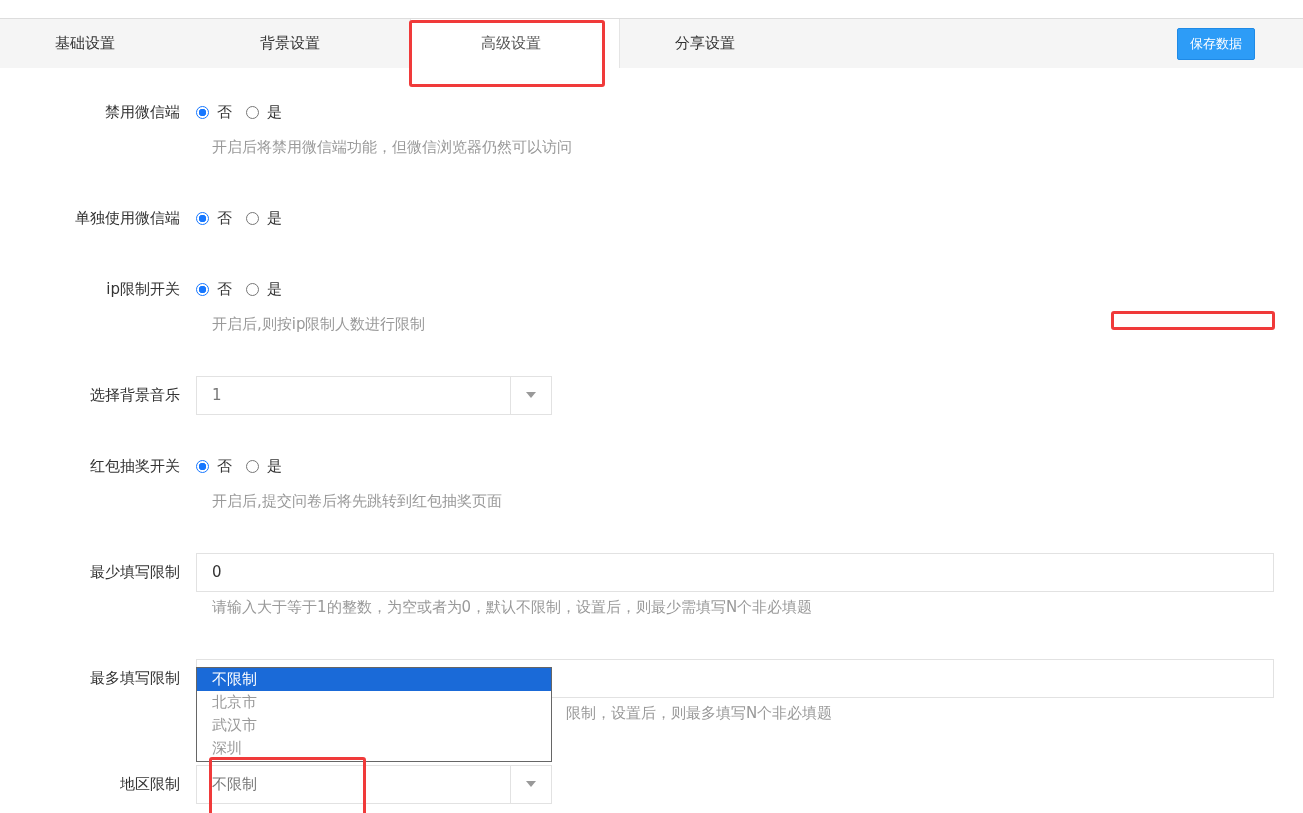 This screenshot has height=813, width=1303. Describe the element at coordinates (374, 679) in the screenshot. I see `dropdown-option: 不限制` at that location.